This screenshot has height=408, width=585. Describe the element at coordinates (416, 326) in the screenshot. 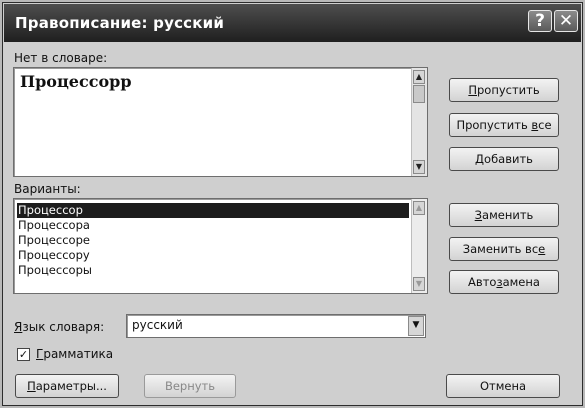

I see `chevron-down-icon: ▼` at that location.